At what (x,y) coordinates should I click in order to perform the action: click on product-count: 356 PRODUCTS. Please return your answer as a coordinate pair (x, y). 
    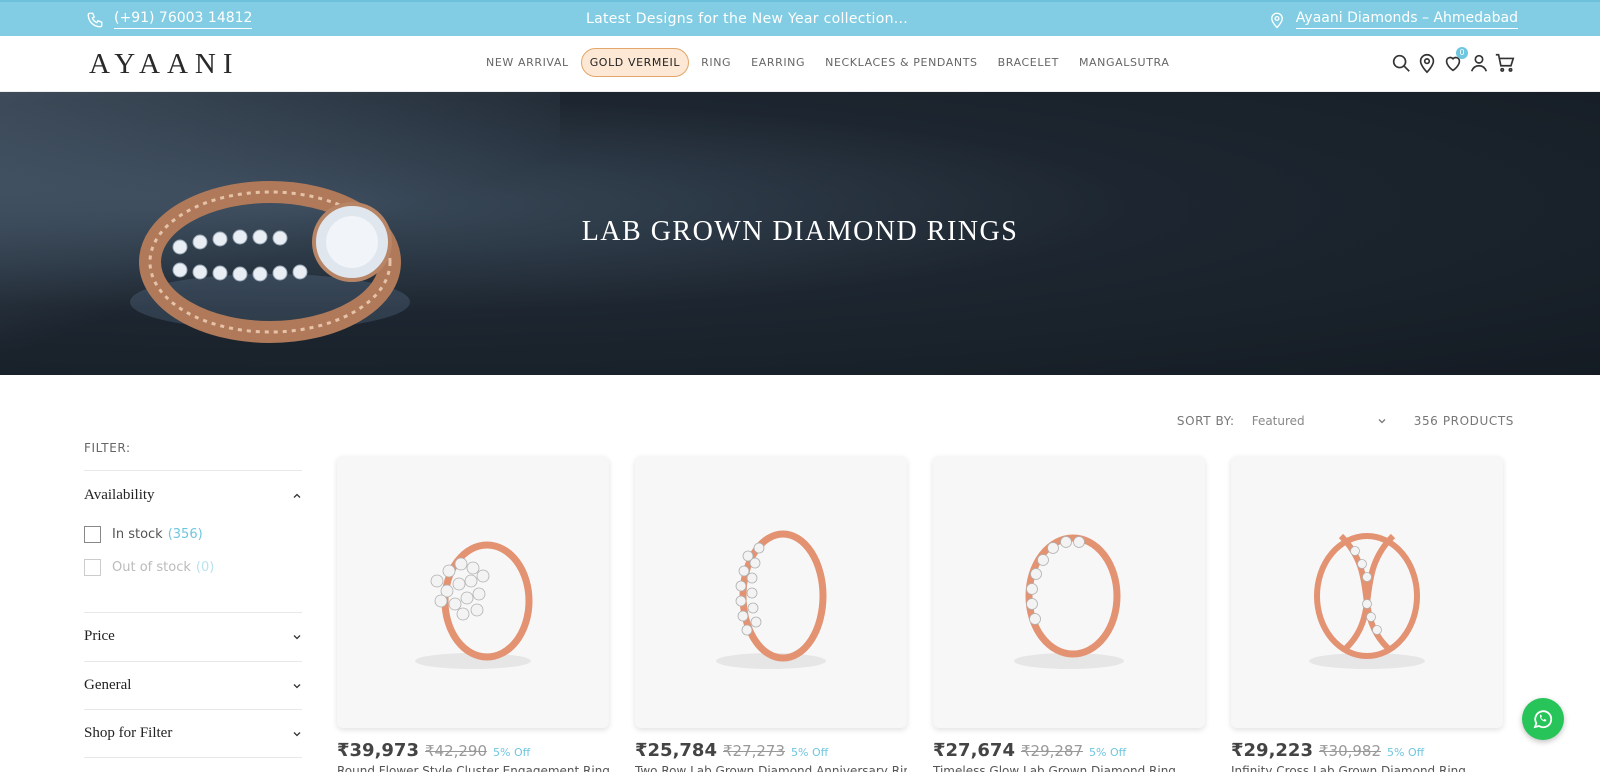
    Looking at the image, I should click on (1463, 421).